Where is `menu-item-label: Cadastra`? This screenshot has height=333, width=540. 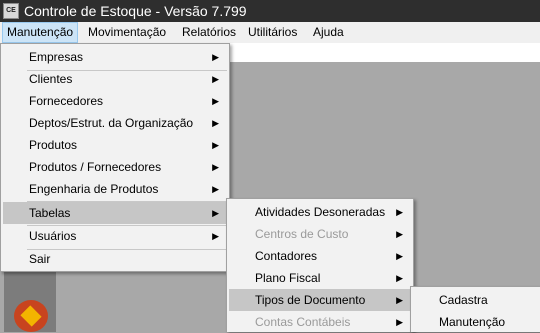 menu-item-label: Cadastra is located at coordinates (463, 300).